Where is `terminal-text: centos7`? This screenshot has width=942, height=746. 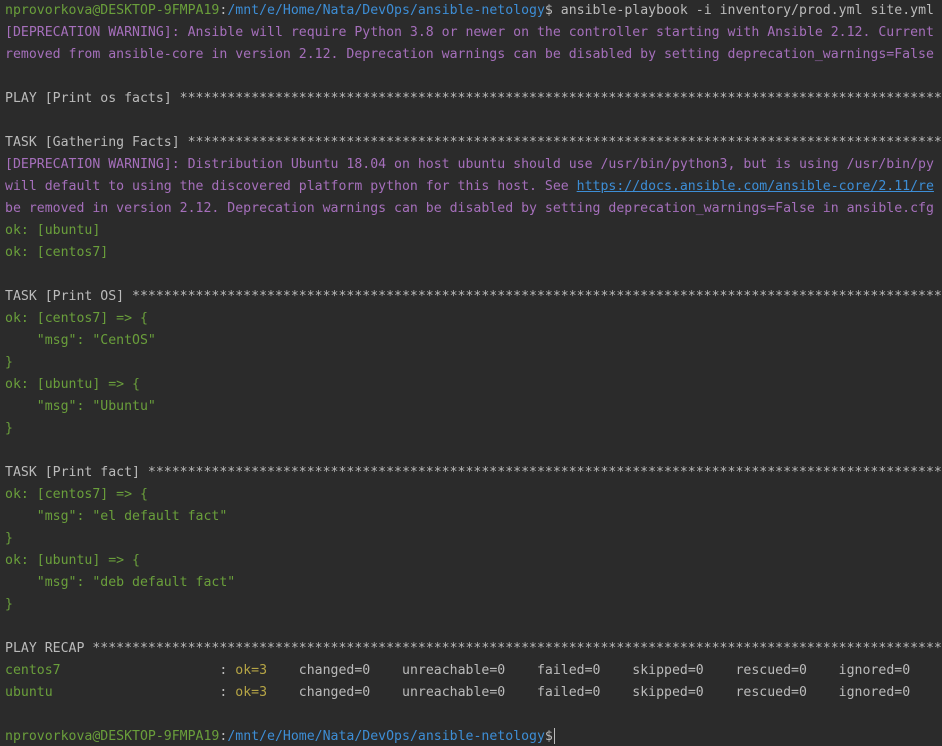
terminal-text: centos7 is located at coordinates (112, 670).